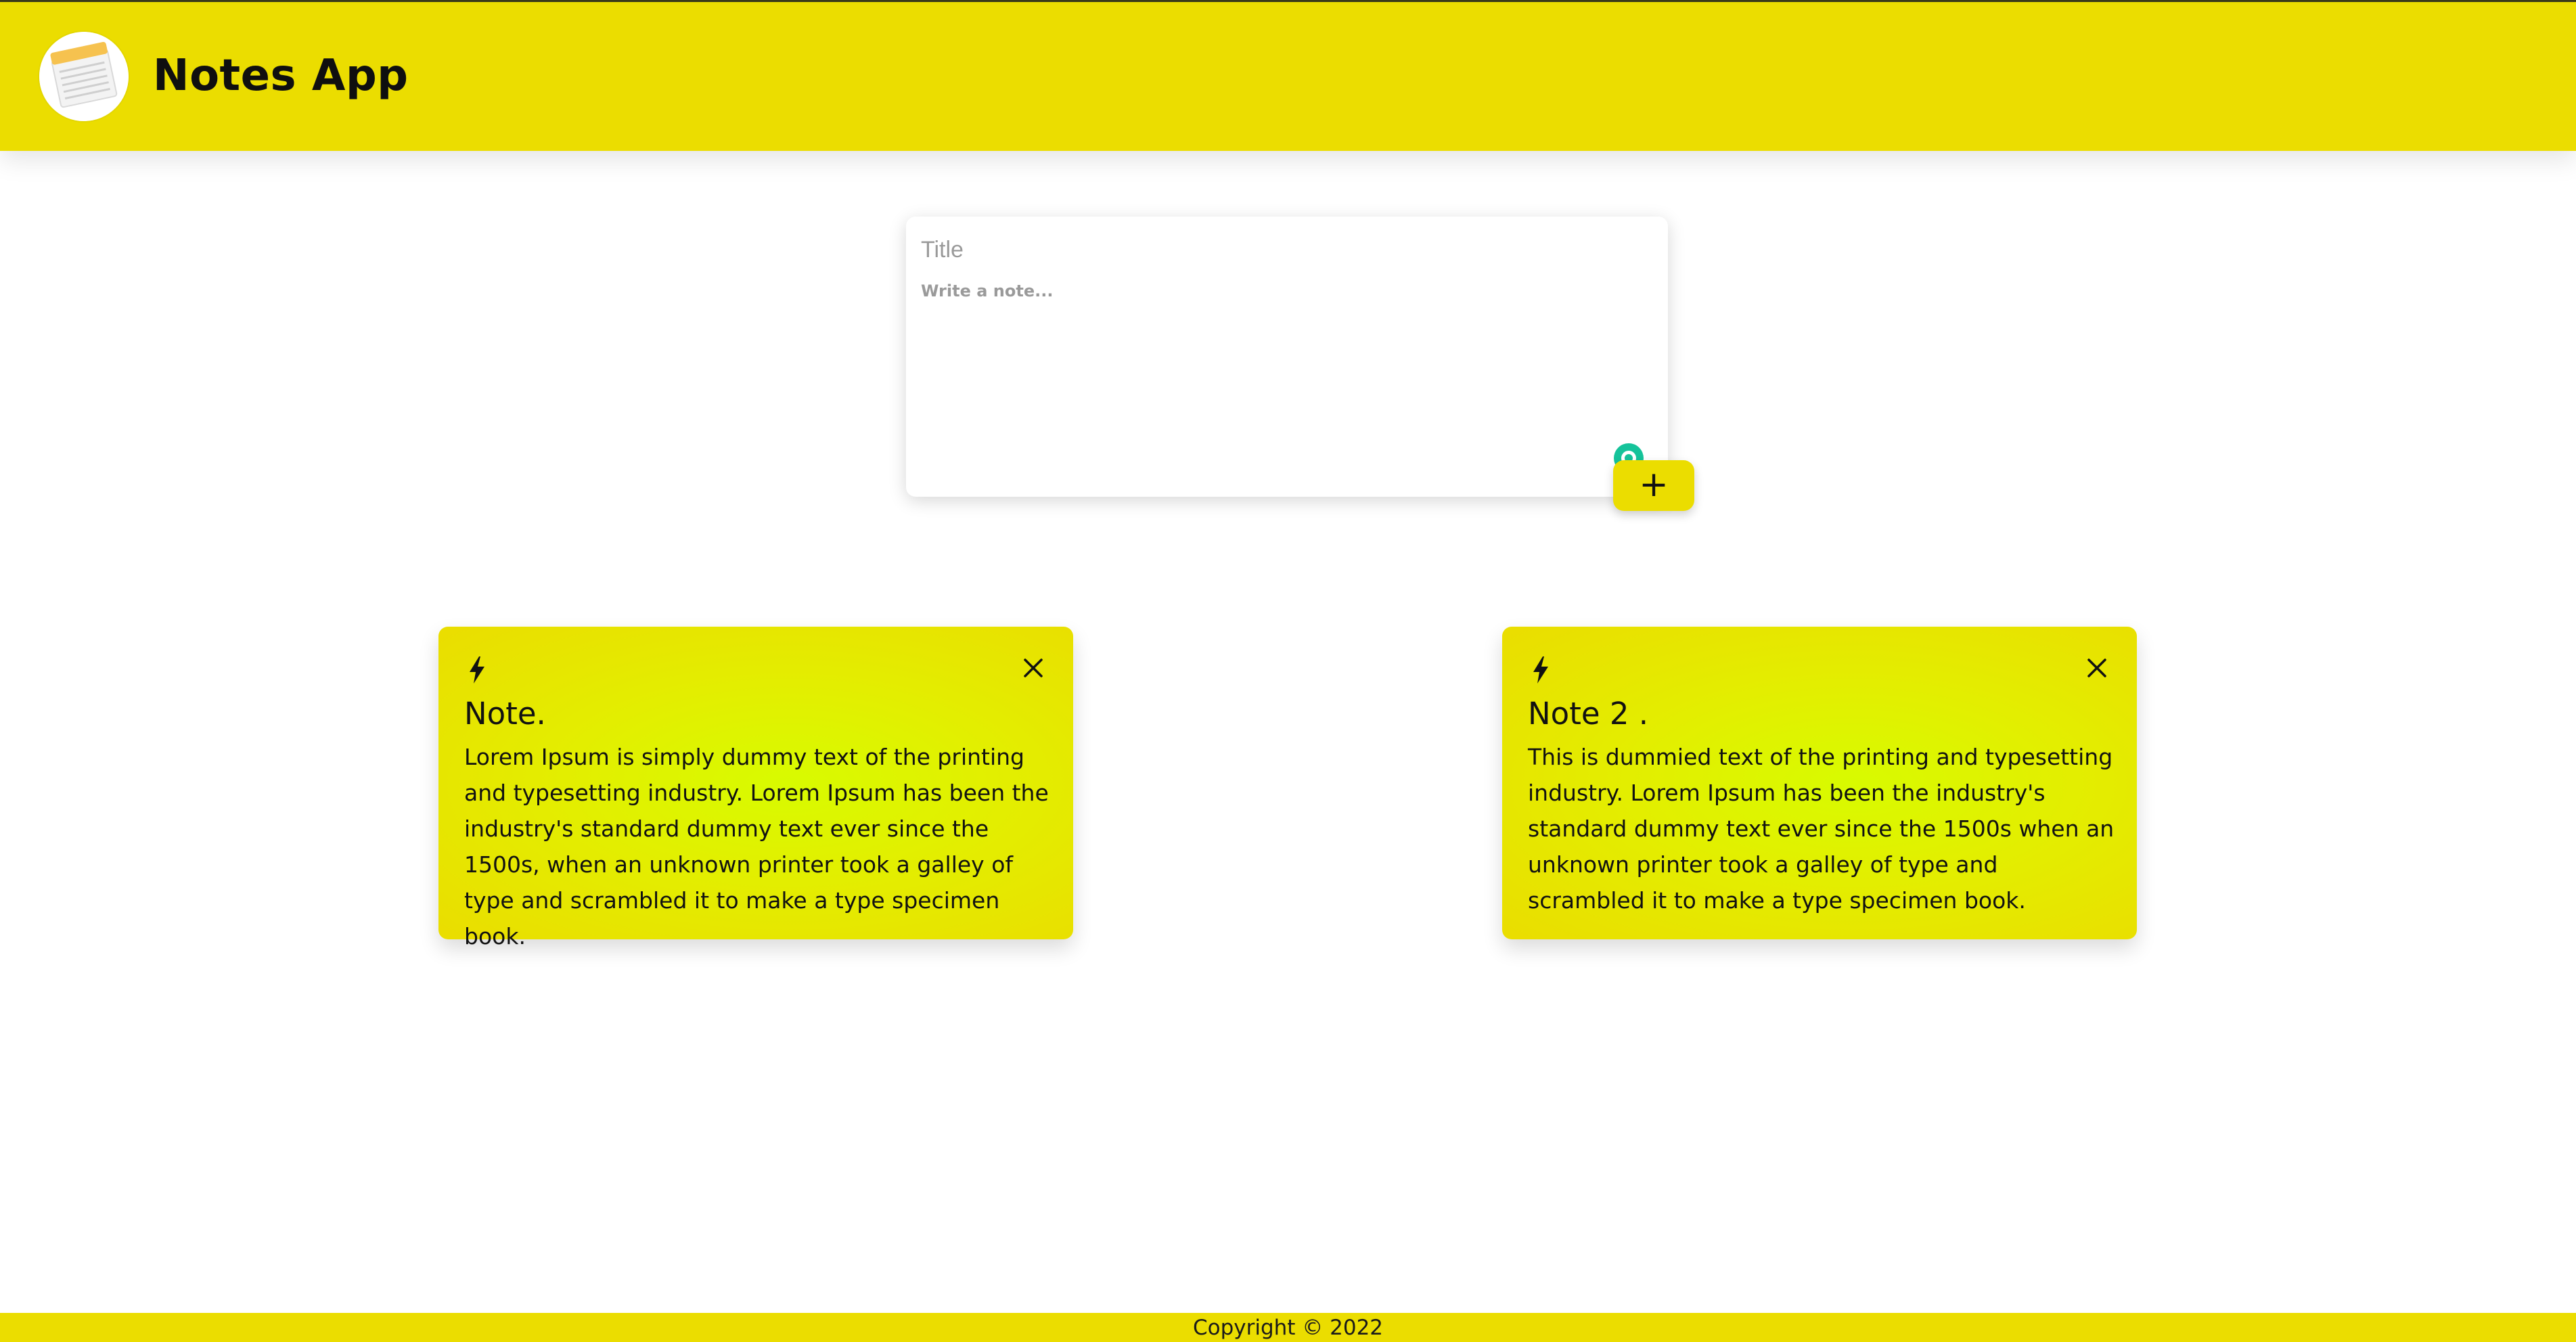 The height and width of the screenshot is (1342, 2576). Describe the element at coordinates (1286, 250) in the screenshot. I see `note-title-input` at that location.